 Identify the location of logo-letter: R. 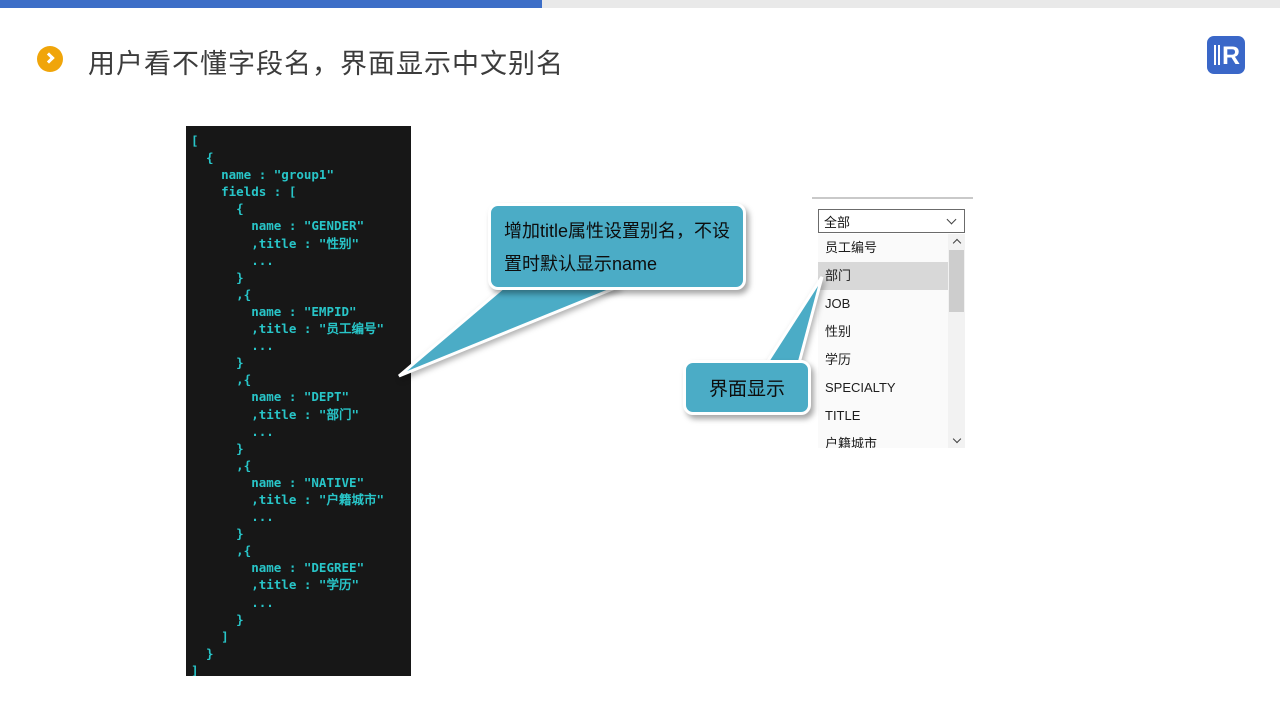
(1231, 56).